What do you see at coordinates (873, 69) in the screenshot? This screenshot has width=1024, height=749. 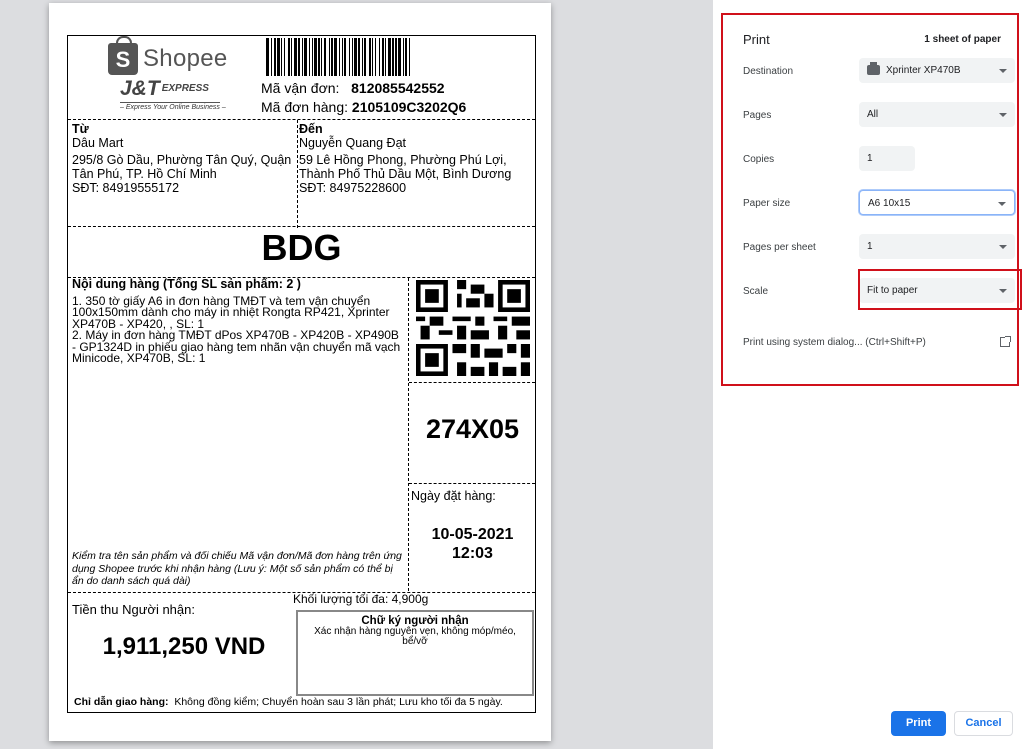 I see `printer-icon` at bounding box center [873, 69].